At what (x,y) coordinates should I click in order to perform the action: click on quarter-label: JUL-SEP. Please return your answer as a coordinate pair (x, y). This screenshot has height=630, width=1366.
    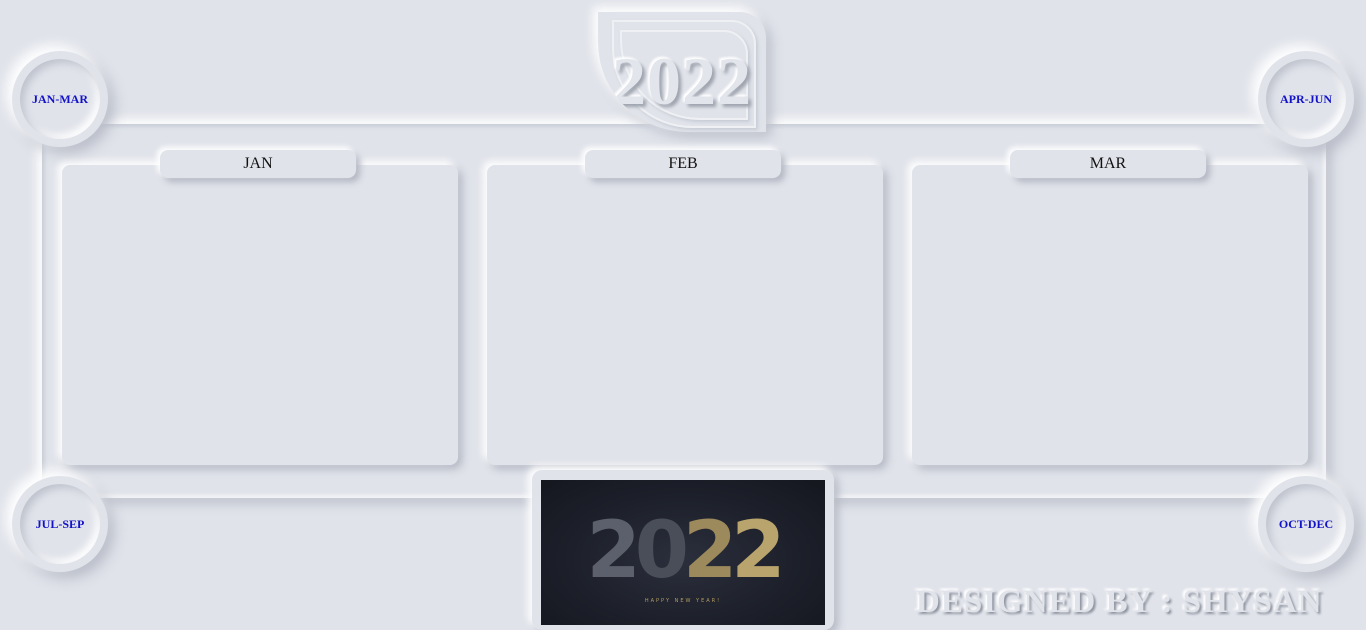
    Looking at the image, I should click on (60, 523).